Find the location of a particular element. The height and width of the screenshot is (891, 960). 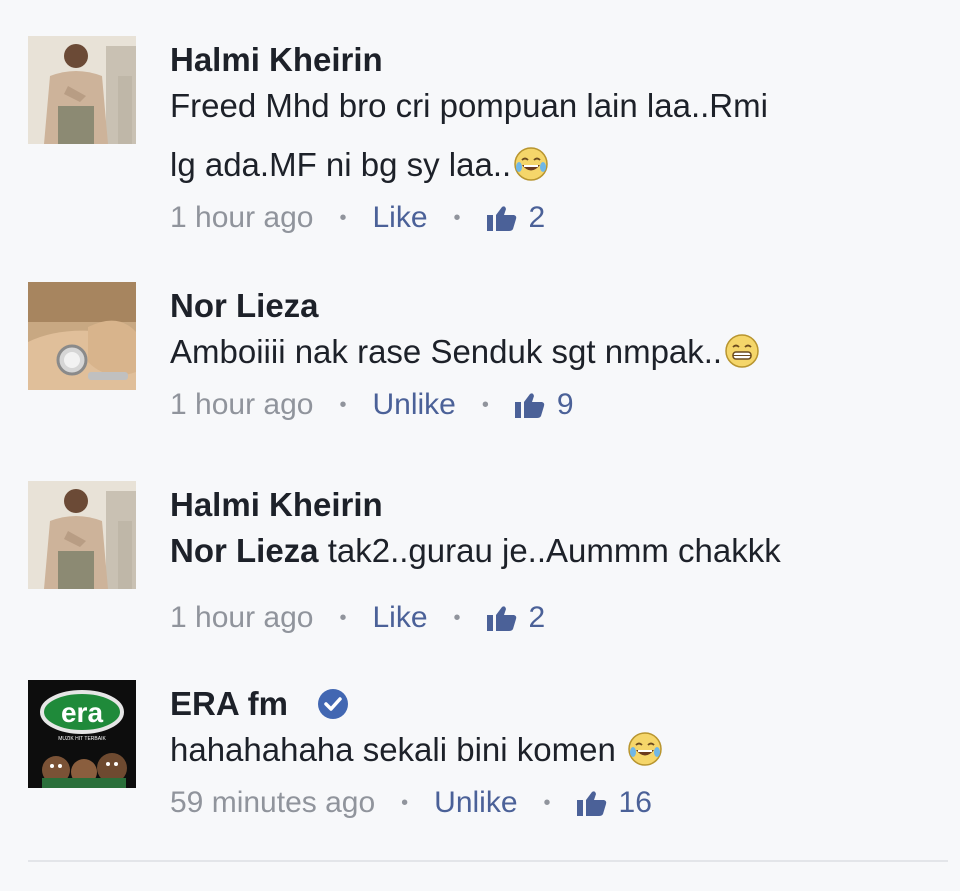

comment-text-line: Nor Lieza tak2..gurau je..Aummm chakkk is located at coordinates (555, 550).